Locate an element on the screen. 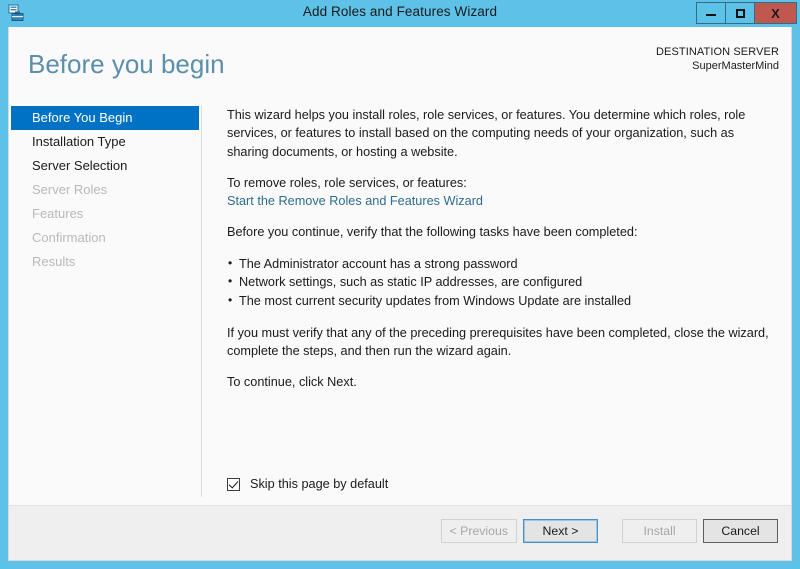  maximize-icon is located at coordinates (740, 13).